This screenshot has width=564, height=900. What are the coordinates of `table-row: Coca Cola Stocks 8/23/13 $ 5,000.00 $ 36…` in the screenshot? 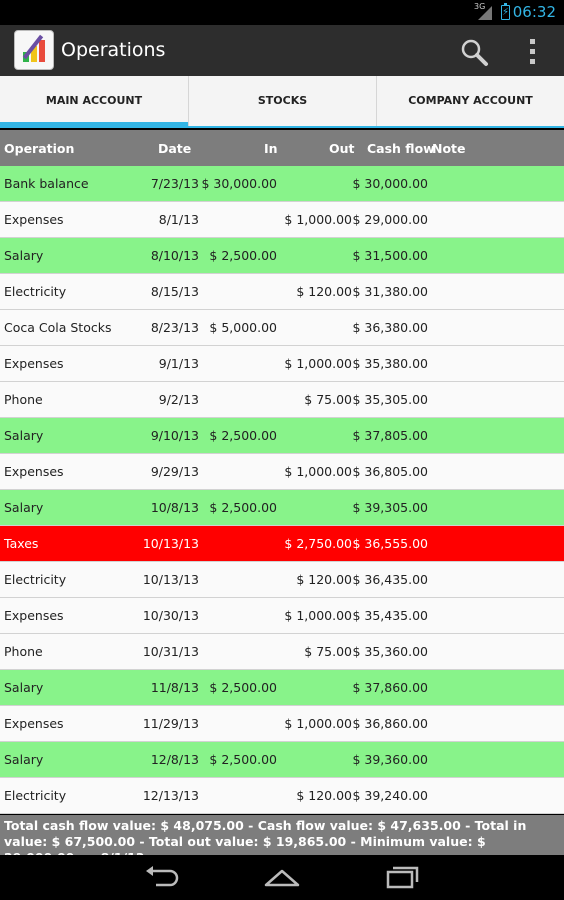 It's located at (282, 328).